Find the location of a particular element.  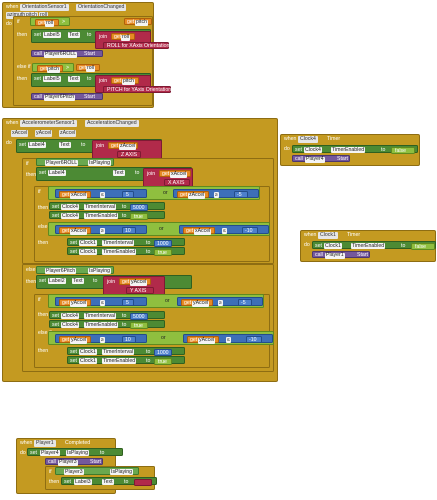

number-value: -5 is located at coordinates (239, 195).